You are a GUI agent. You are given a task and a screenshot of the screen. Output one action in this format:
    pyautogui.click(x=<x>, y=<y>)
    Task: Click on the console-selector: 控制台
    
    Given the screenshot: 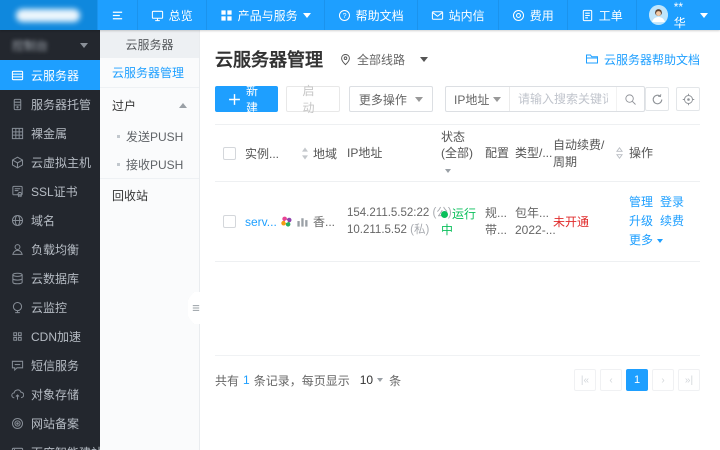 What is the action you would take?
    pyautogui.click(x=50, y=45)
    